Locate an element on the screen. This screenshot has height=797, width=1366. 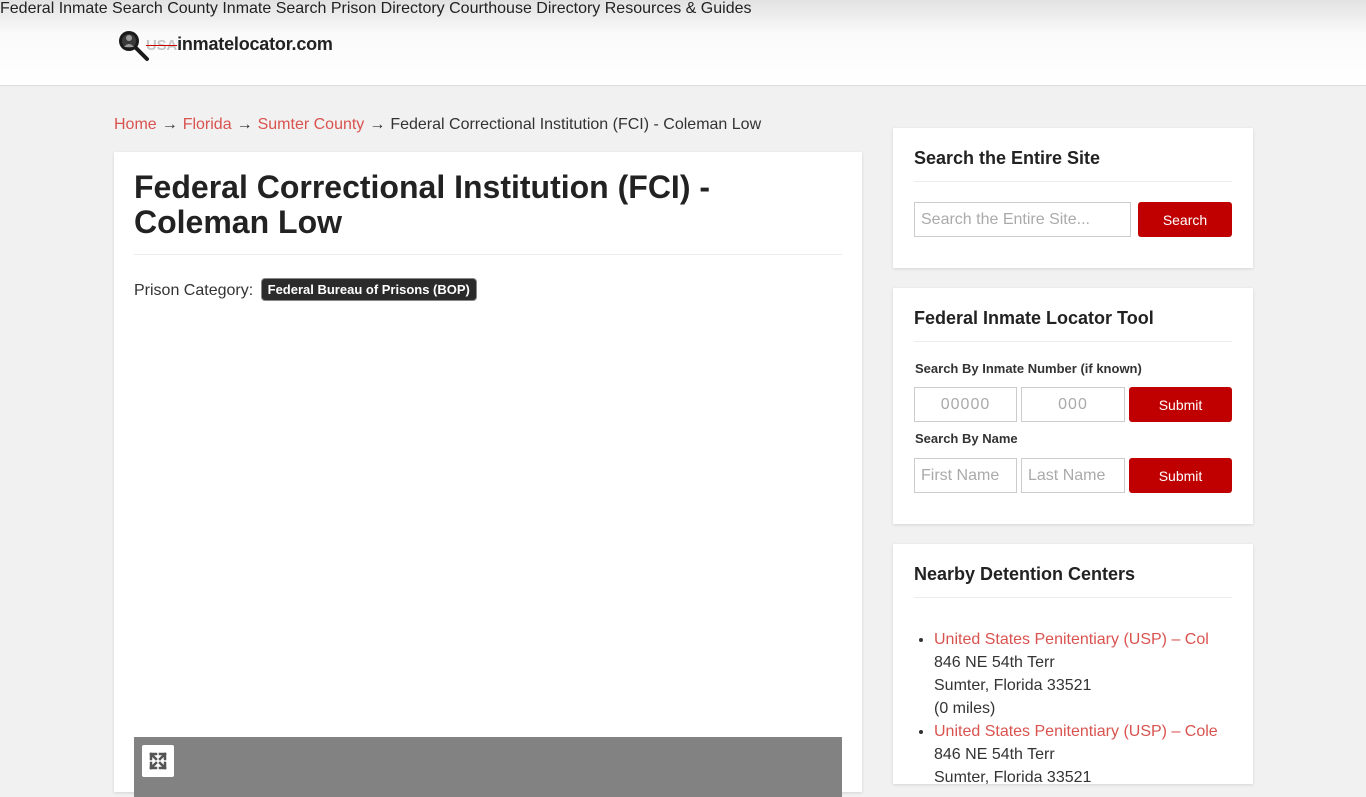
nearby-link: United States Penitentiary (USP) – Col is located at coordinates (1071, 639).